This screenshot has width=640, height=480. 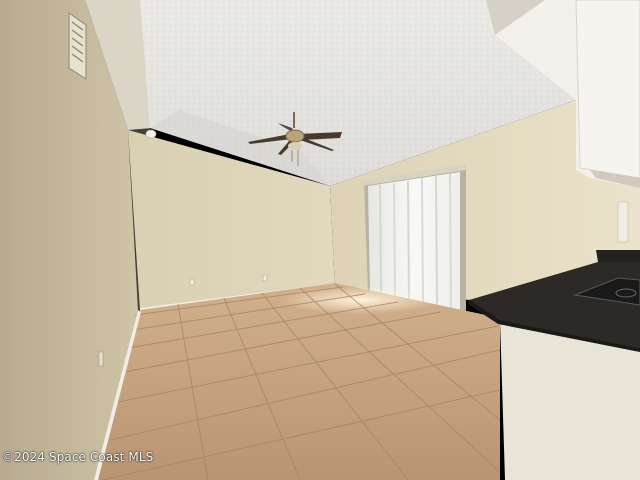 I want to click on wall-outlet, so click(x=101, y=359).